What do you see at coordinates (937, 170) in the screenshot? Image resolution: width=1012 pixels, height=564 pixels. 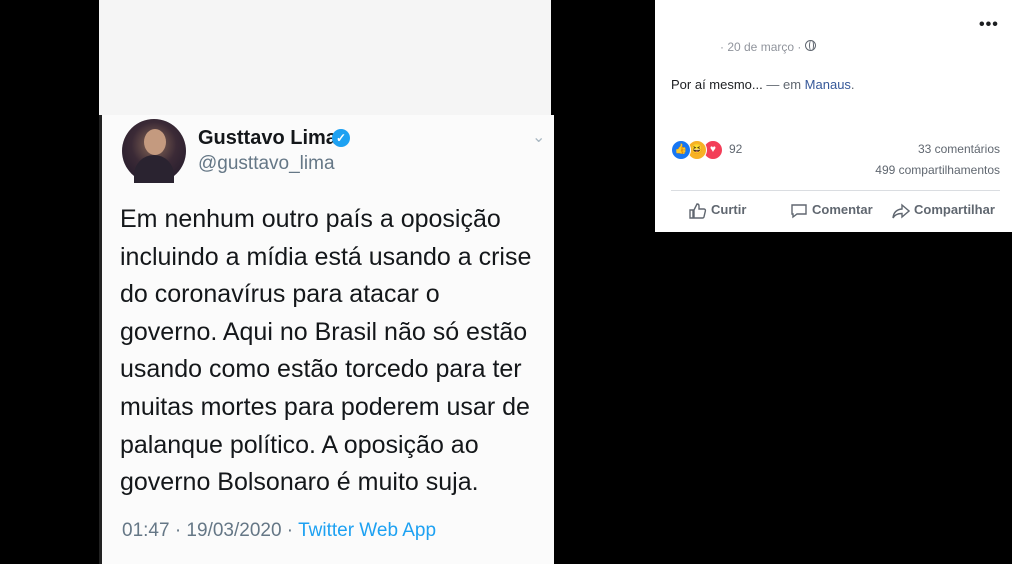 I see `shares-count: 499 compartilhamentos` at bounding box center [937, 170].